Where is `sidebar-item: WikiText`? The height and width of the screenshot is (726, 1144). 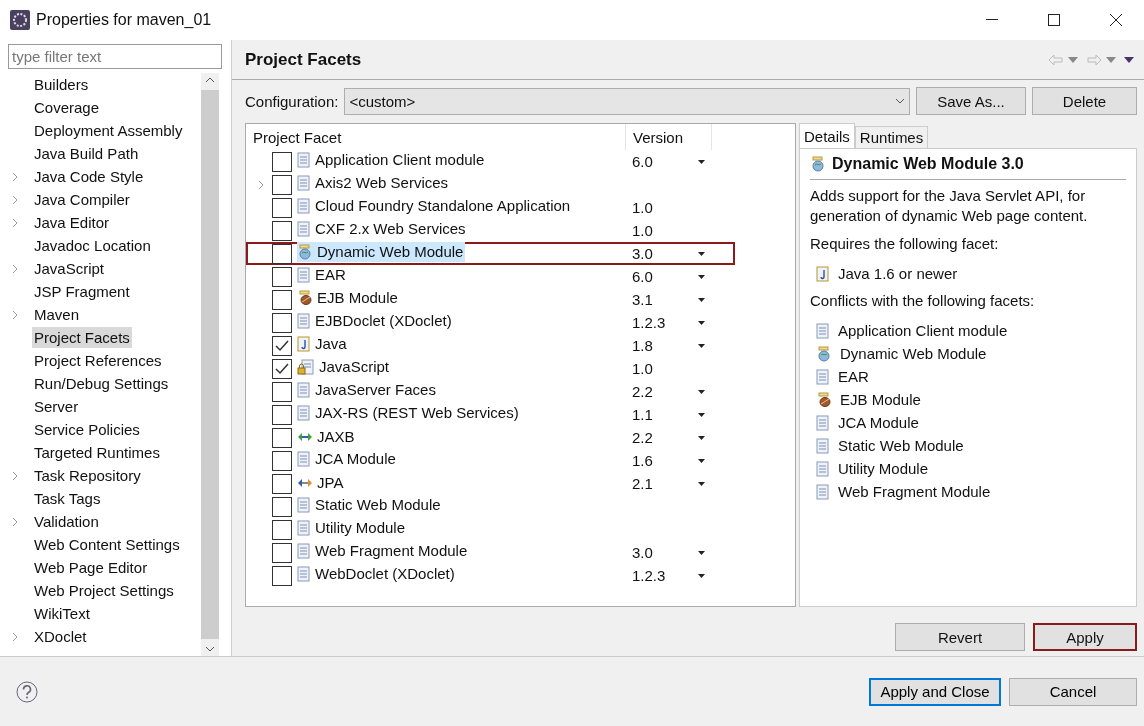 sidebar-item: WikiText is located at coordinates (62, 613).